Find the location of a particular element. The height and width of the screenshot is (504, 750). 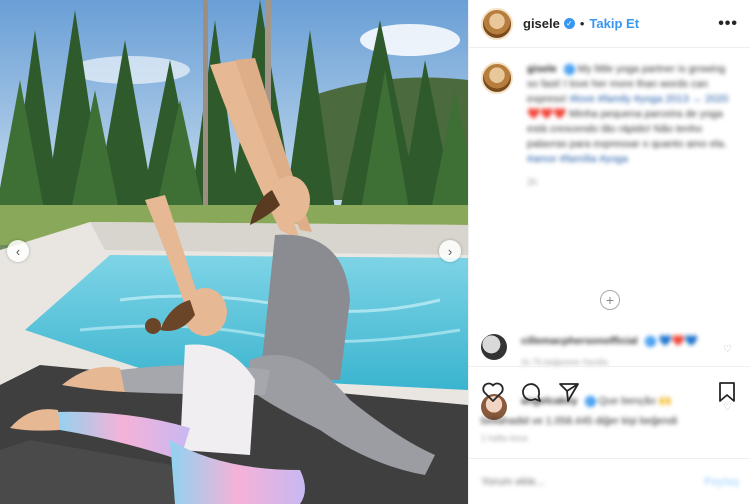

next-image-button: › is located at coordinates (450, 251).